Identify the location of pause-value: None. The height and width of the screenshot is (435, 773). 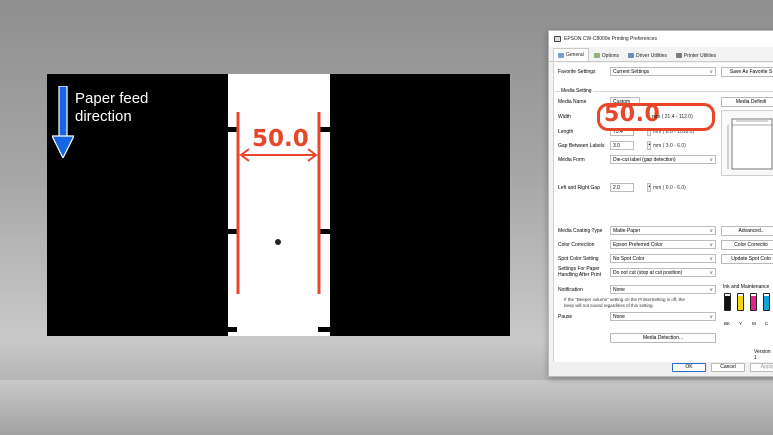
(619, 317).